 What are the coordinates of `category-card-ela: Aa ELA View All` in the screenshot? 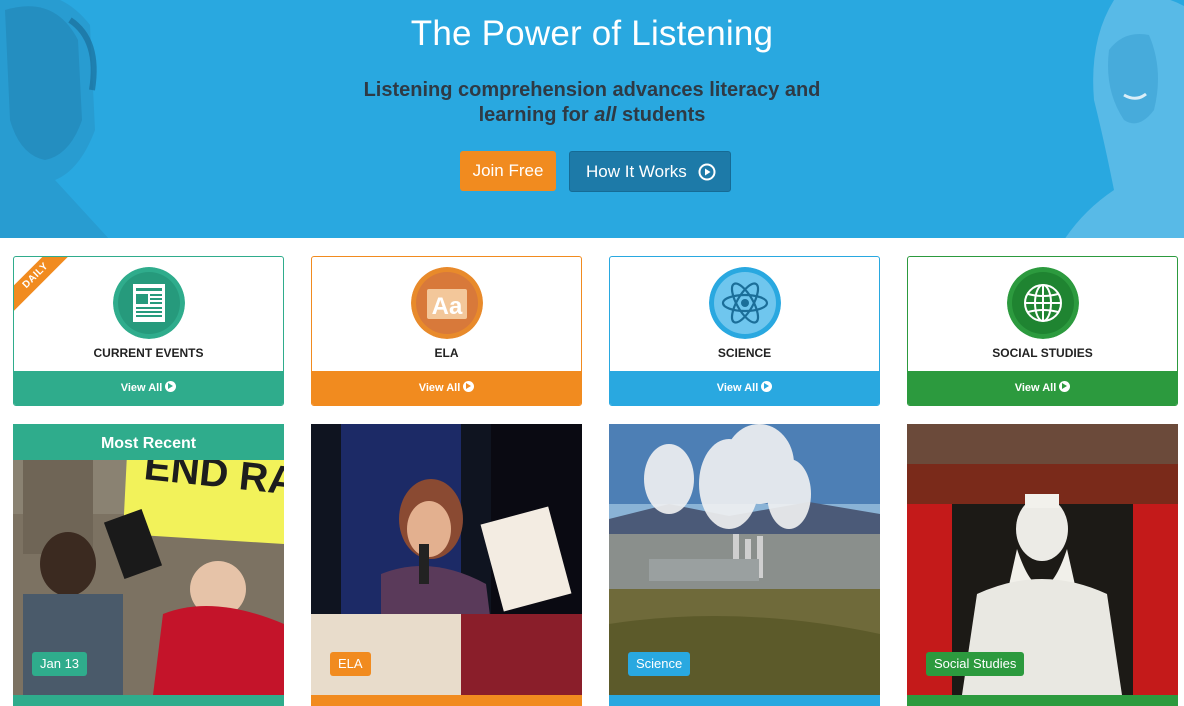 It's located at (446, 331).